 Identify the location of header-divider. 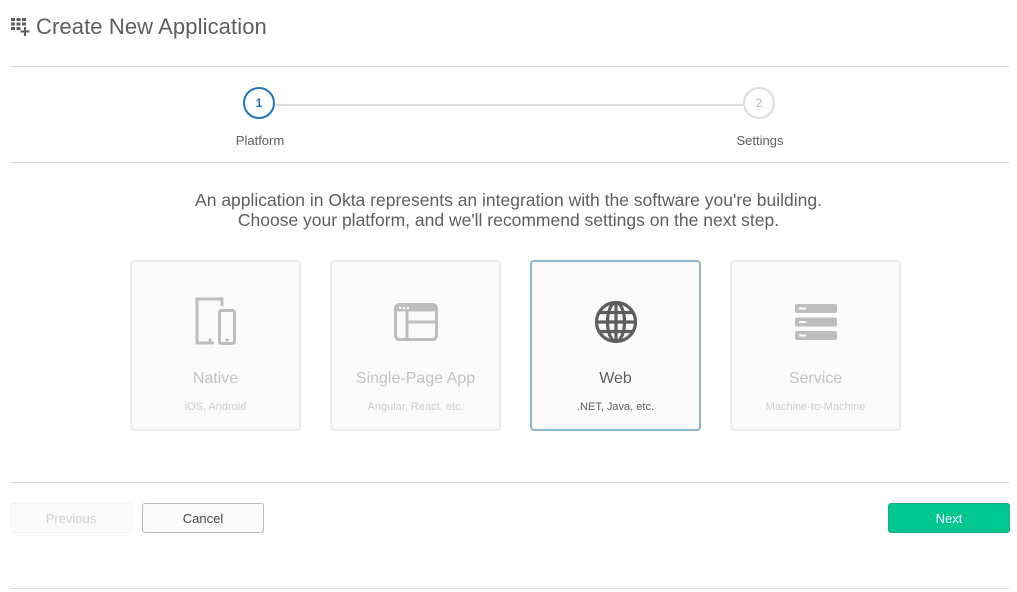
(509, 66).